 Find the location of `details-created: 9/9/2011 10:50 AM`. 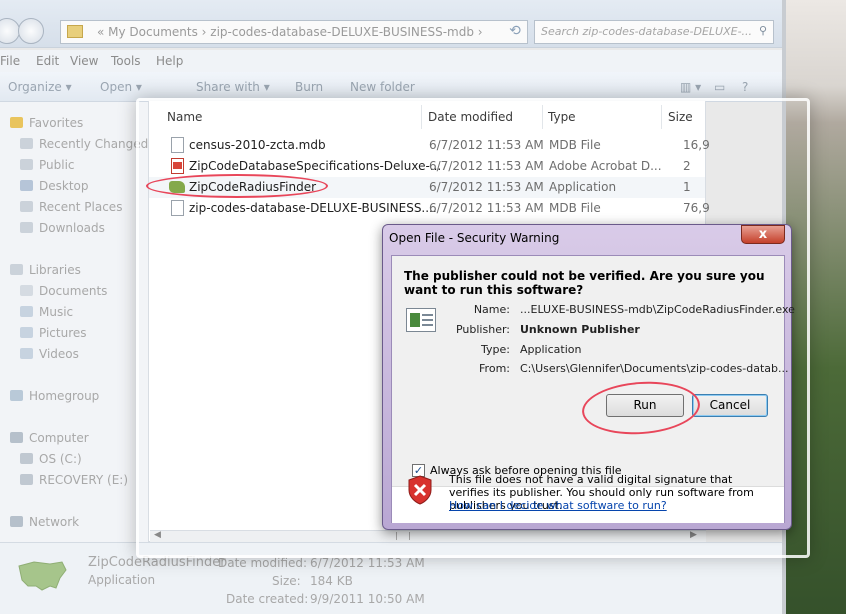

details-created: 9/9/2011 10:50 AM is located at coordinates (367, 599).